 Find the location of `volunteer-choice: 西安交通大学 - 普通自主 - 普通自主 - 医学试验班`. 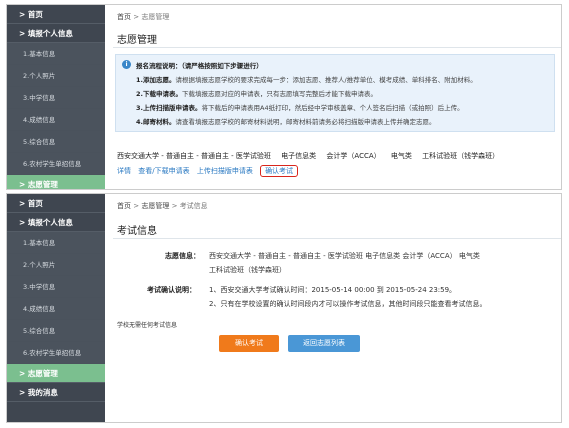

volunteer-choice: 西安交通大学 - 普通自主 - 普通自主 - 医学试验班 is located at coordinates (194, 156).